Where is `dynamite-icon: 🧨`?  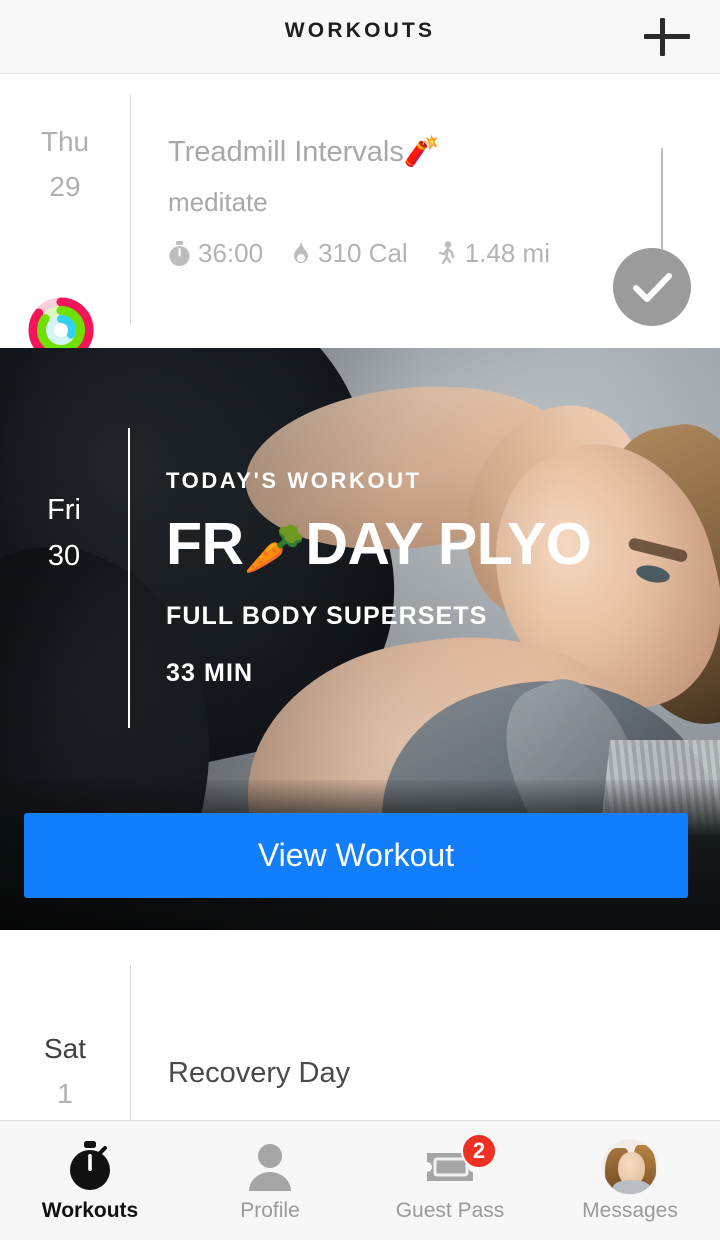 dynamite-icon: 🧨 is located at coordinates (421, 152).